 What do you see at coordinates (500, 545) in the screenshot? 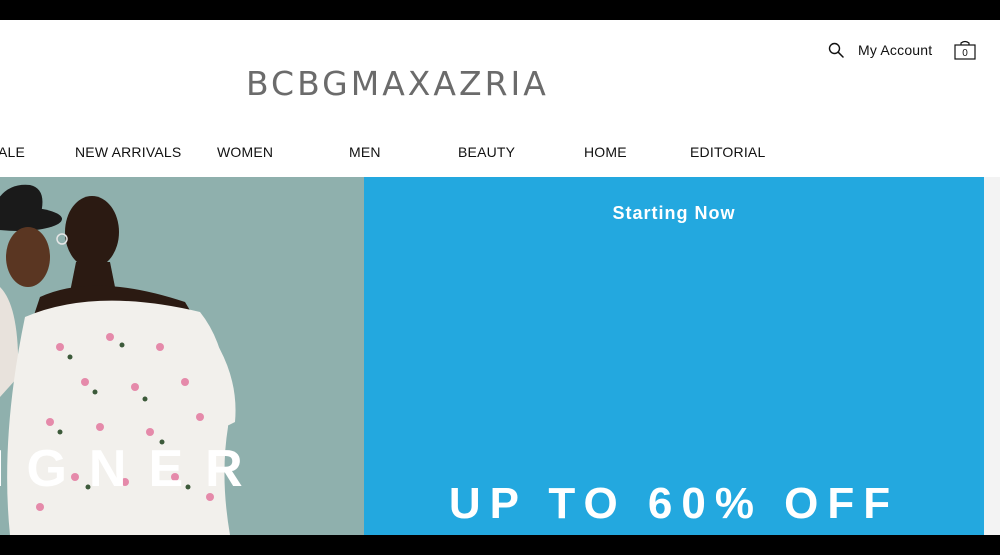
I see `browser-bottom-bar` at bounding box center [500, 545].